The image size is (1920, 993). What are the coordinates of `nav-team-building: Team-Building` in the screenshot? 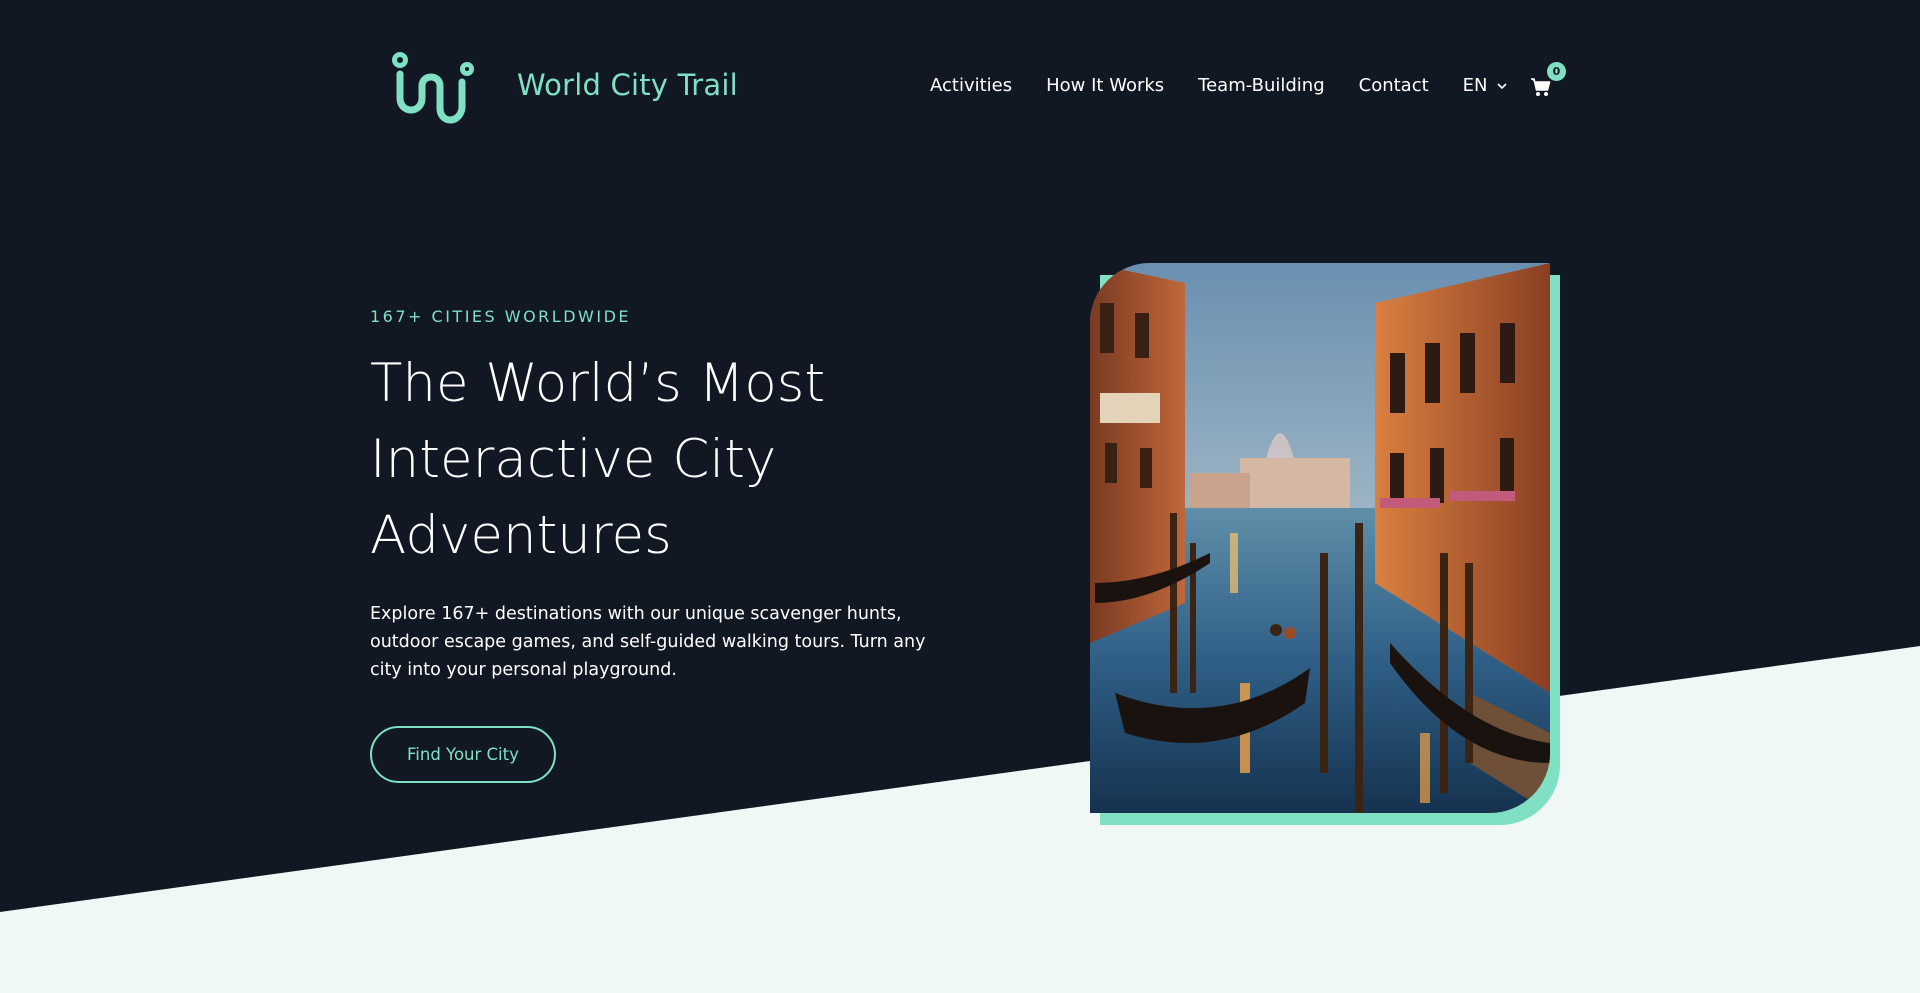 It's located at (1261, 85).